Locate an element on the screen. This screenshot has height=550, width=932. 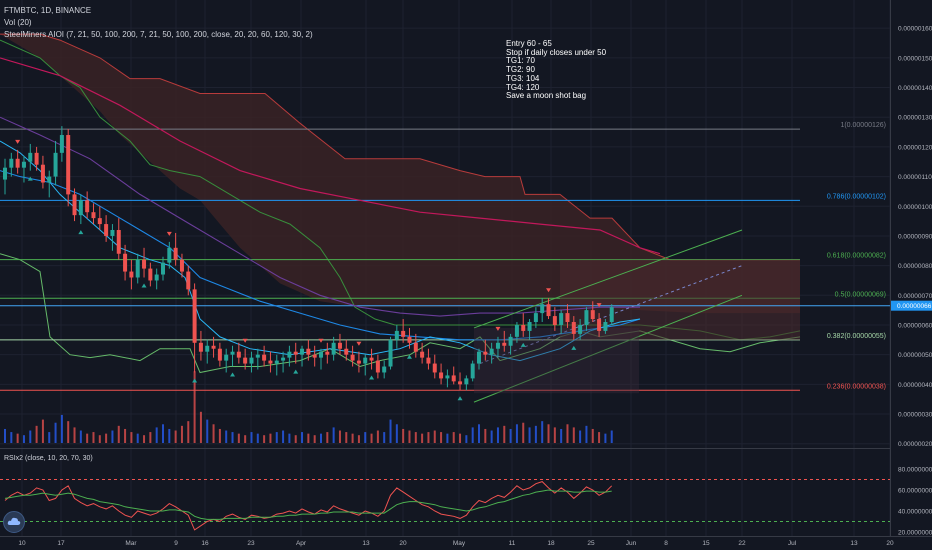
rsi-tick-label: 20.0000000 is located at coordinates (915, 533).